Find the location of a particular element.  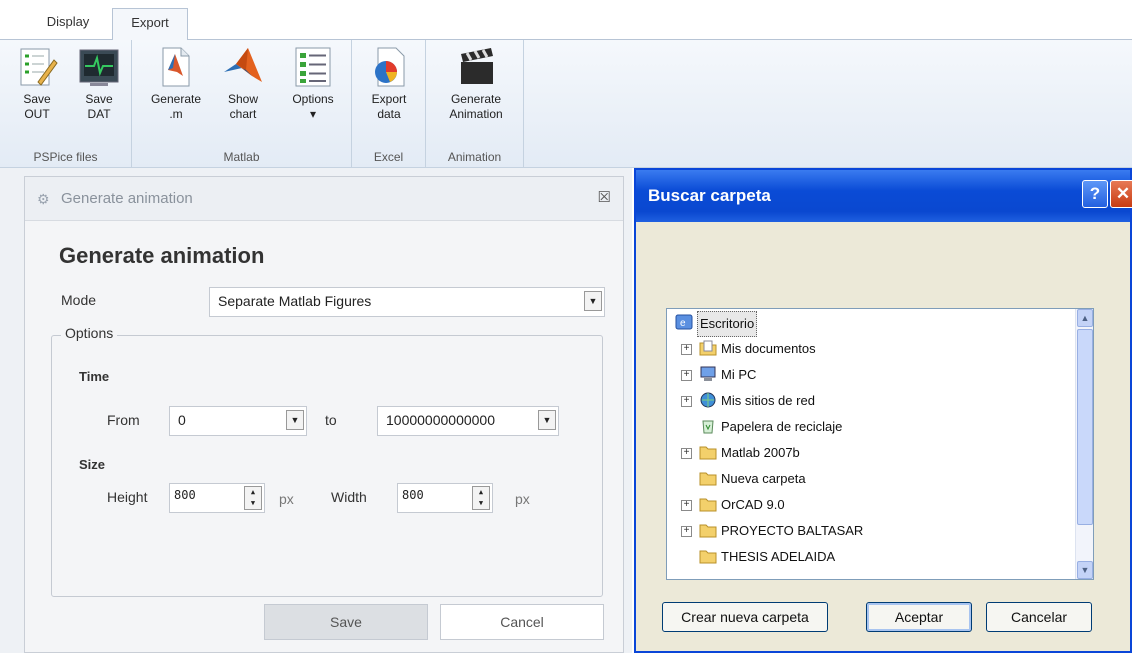

options-dropdown-button: Options ▾ is located at coordinates (313, 84).